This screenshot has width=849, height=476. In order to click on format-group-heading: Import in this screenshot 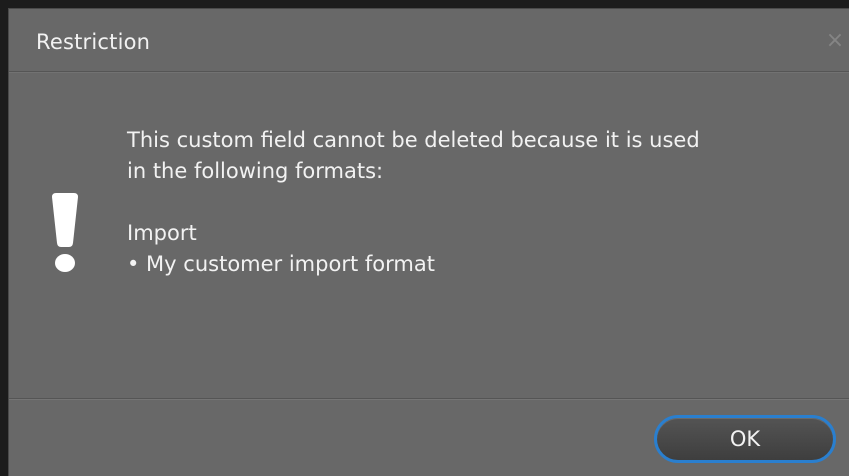, I will do `click(162, 233)`.